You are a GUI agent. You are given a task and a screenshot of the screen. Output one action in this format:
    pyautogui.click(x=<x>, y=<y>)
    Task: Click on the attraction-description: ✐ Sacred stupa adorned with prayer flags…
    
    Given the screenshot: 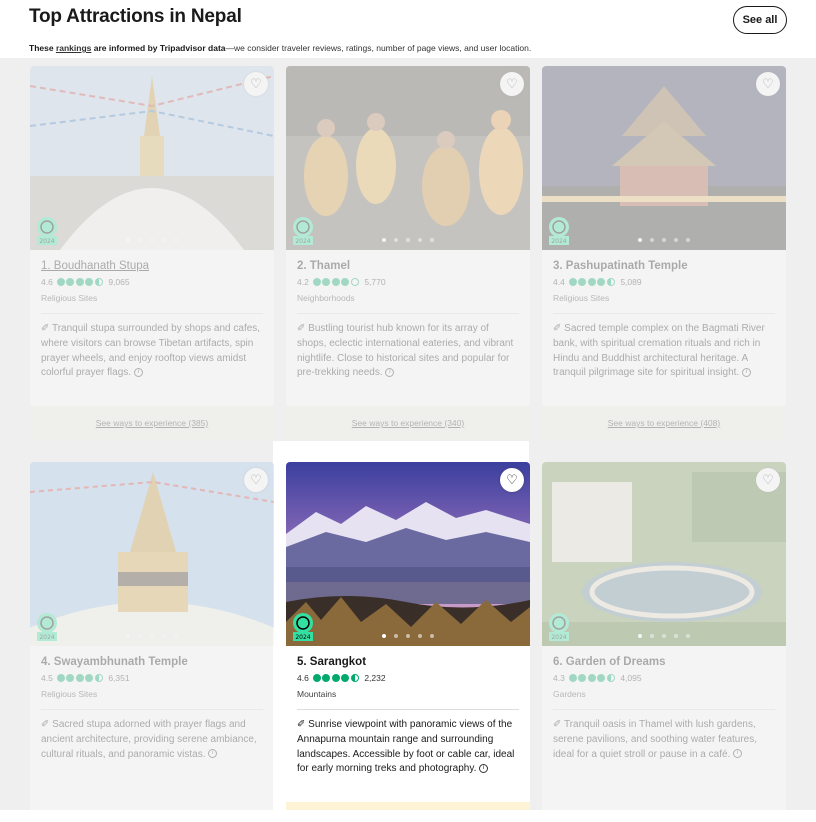 What is the action you would take?
    pyautogui.click(x=149, y=739)
    